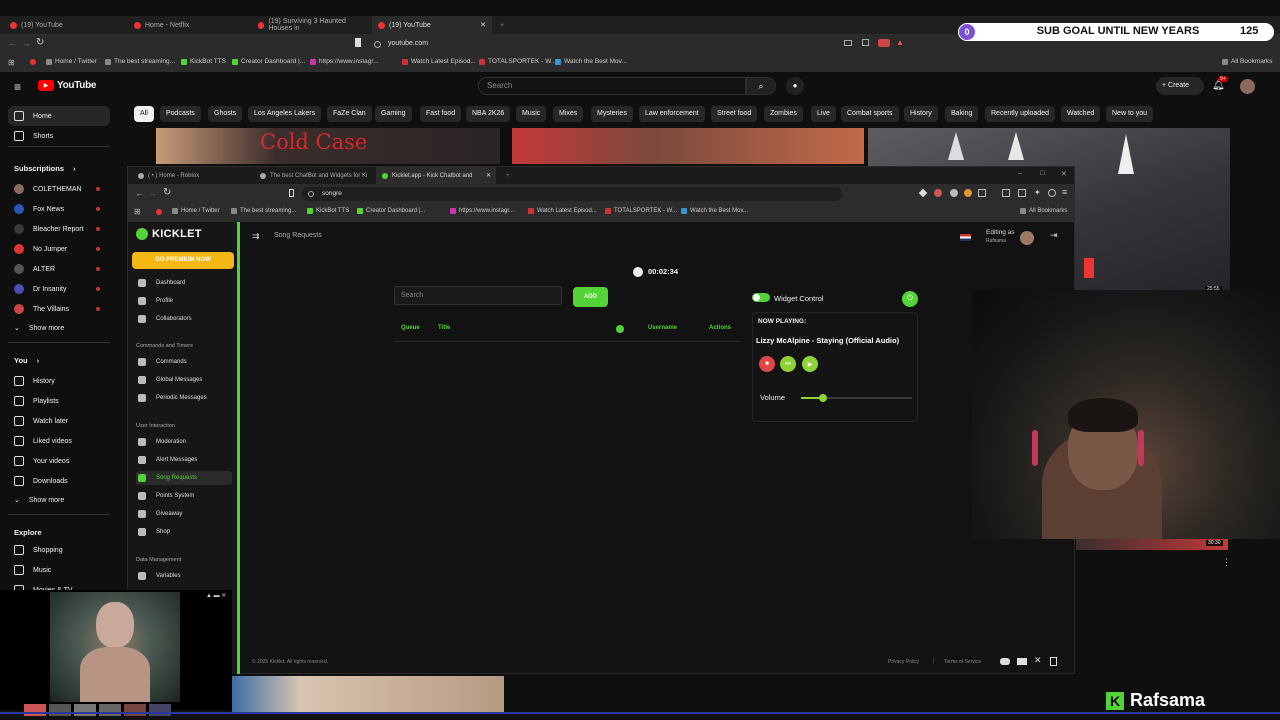 This screenshot has height=720, width=1280. I want to click on show-more-you: ⌄ Show more, so click(39, 500).